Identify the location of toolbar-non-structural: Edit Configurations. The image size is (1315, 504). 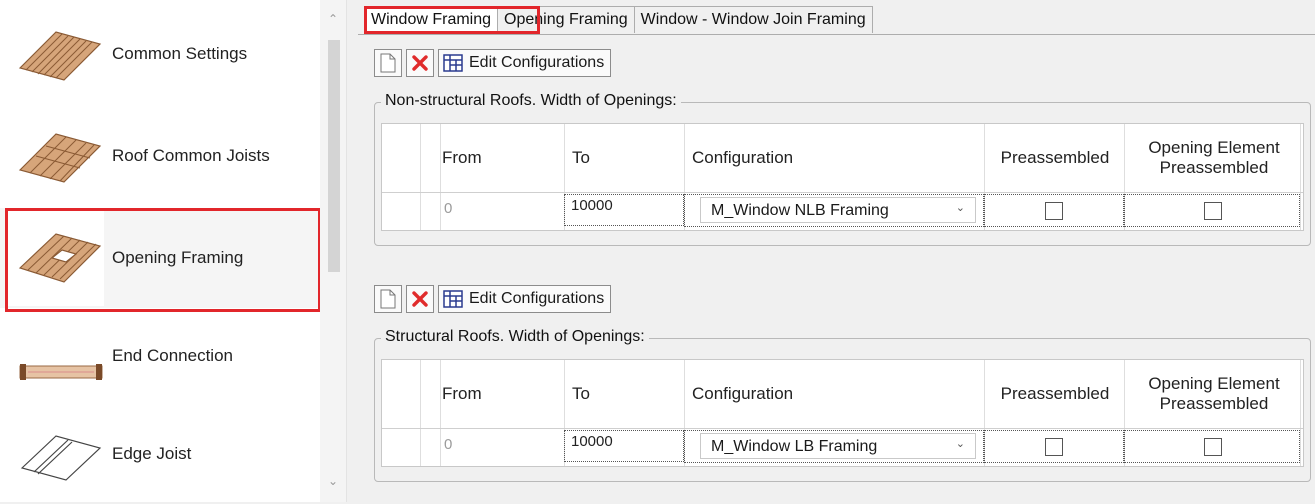
(494, 63).